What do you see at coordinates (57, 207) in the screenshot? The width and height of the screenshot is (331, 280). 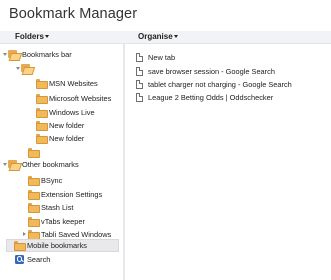 I see `tree-item-label: Stash List` at bounding box center [57, 207].